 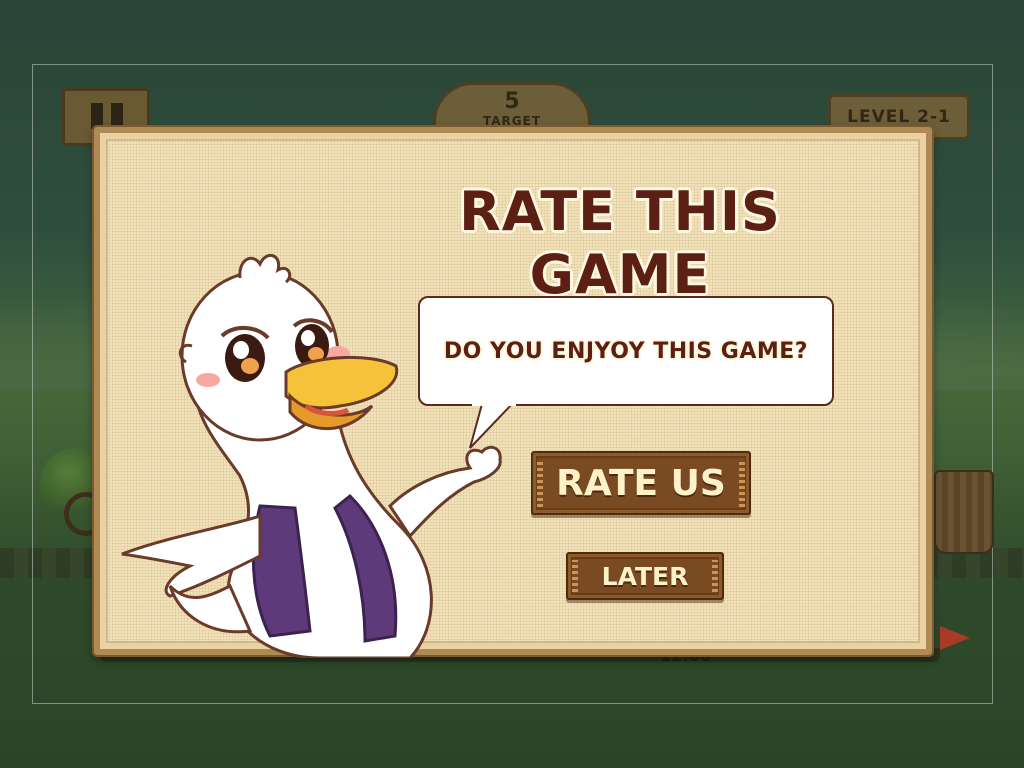 I want to click on flag-icon, so click(x=955, y=638).